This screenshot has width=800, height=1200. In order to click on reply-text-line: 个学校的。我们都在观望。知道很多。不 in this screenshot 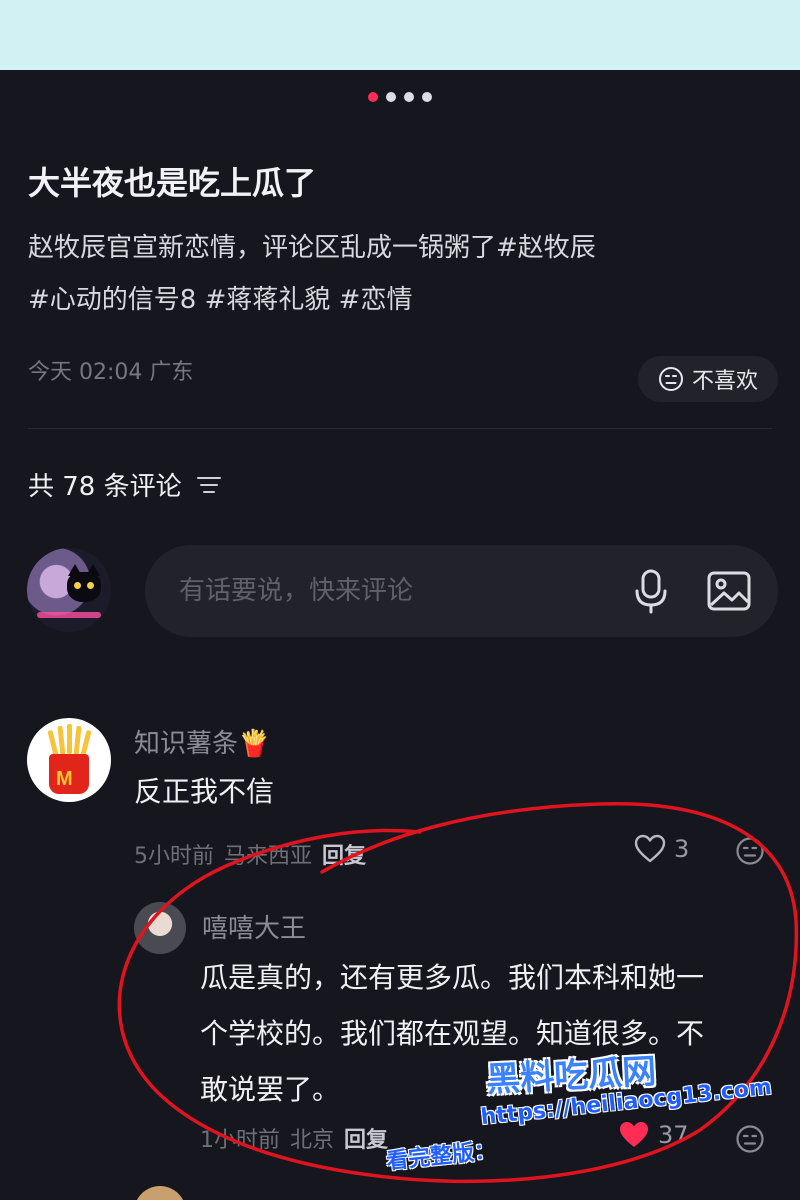, I will do `click(452, 1033)`.